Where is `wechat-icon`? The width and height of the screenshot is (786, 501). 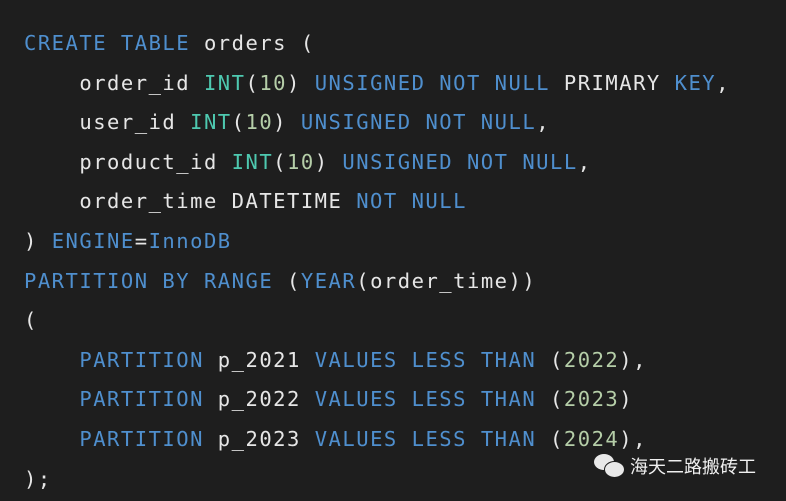
wechat-icon is located at coordinates (609, 466).